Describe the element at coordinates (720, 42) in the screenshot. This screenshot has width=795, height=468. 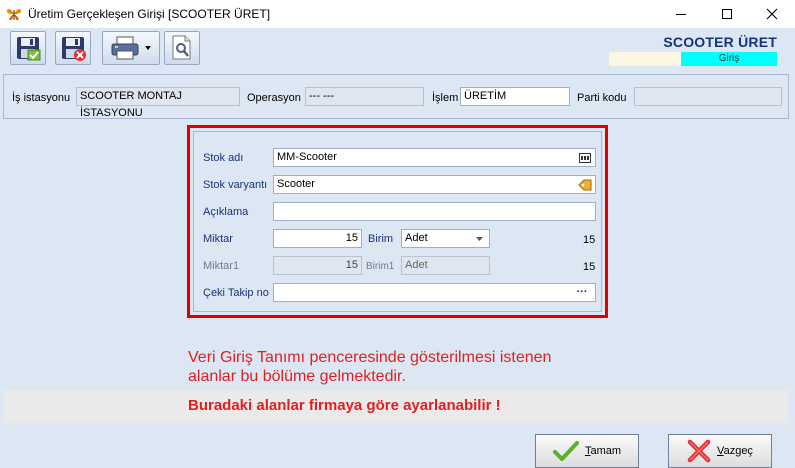
I see `brand-title: SCOOTER ÜRET` at that location.